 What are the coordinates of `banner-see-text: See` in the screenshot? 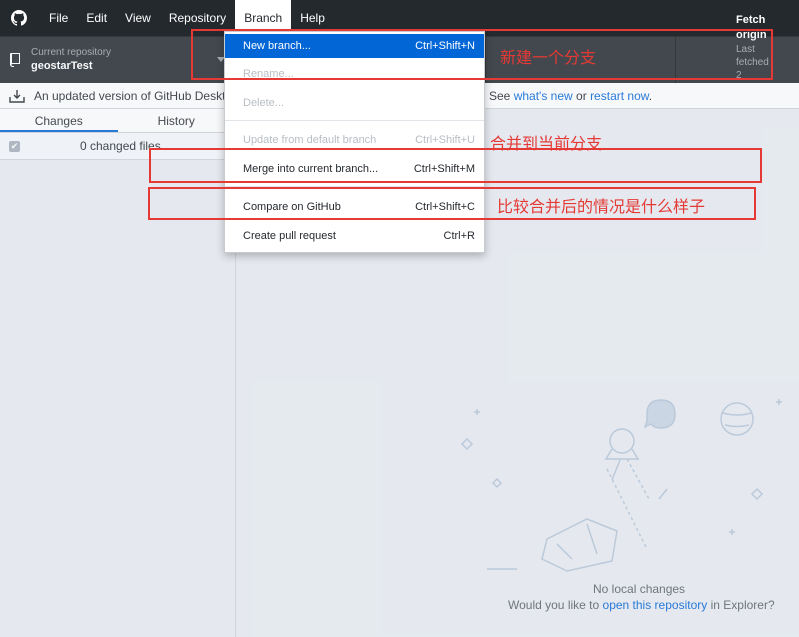 It's located at (500, 96).